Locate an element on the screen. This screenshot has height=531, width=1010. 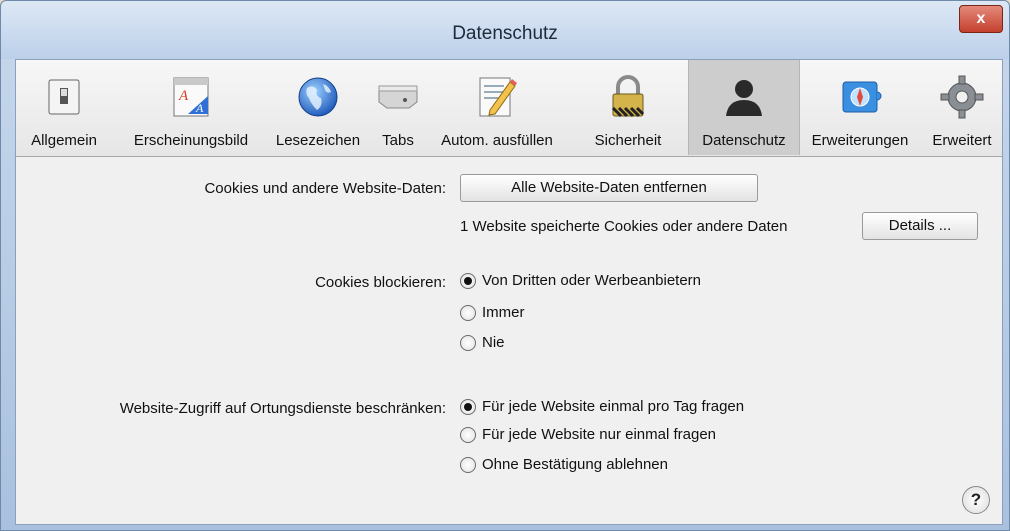
title-bar: Datenschutz x is located at coordinates (505, 30).